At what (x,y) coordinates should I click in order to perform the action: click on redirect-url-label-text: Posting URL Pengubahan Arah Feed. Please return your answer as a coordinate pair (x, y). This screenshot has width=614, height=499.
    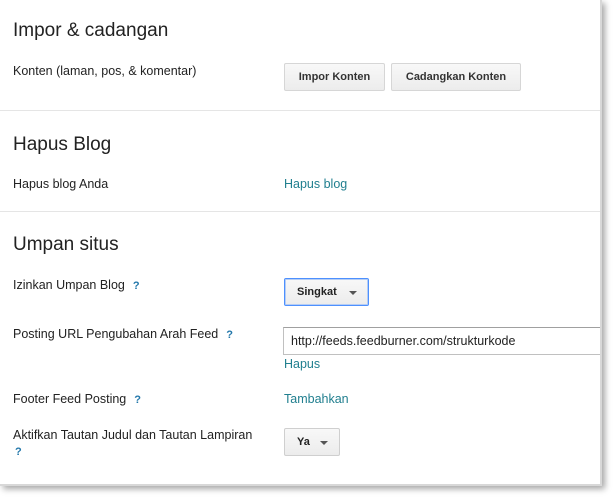
    Looking at the image, I should click on (116, 334).